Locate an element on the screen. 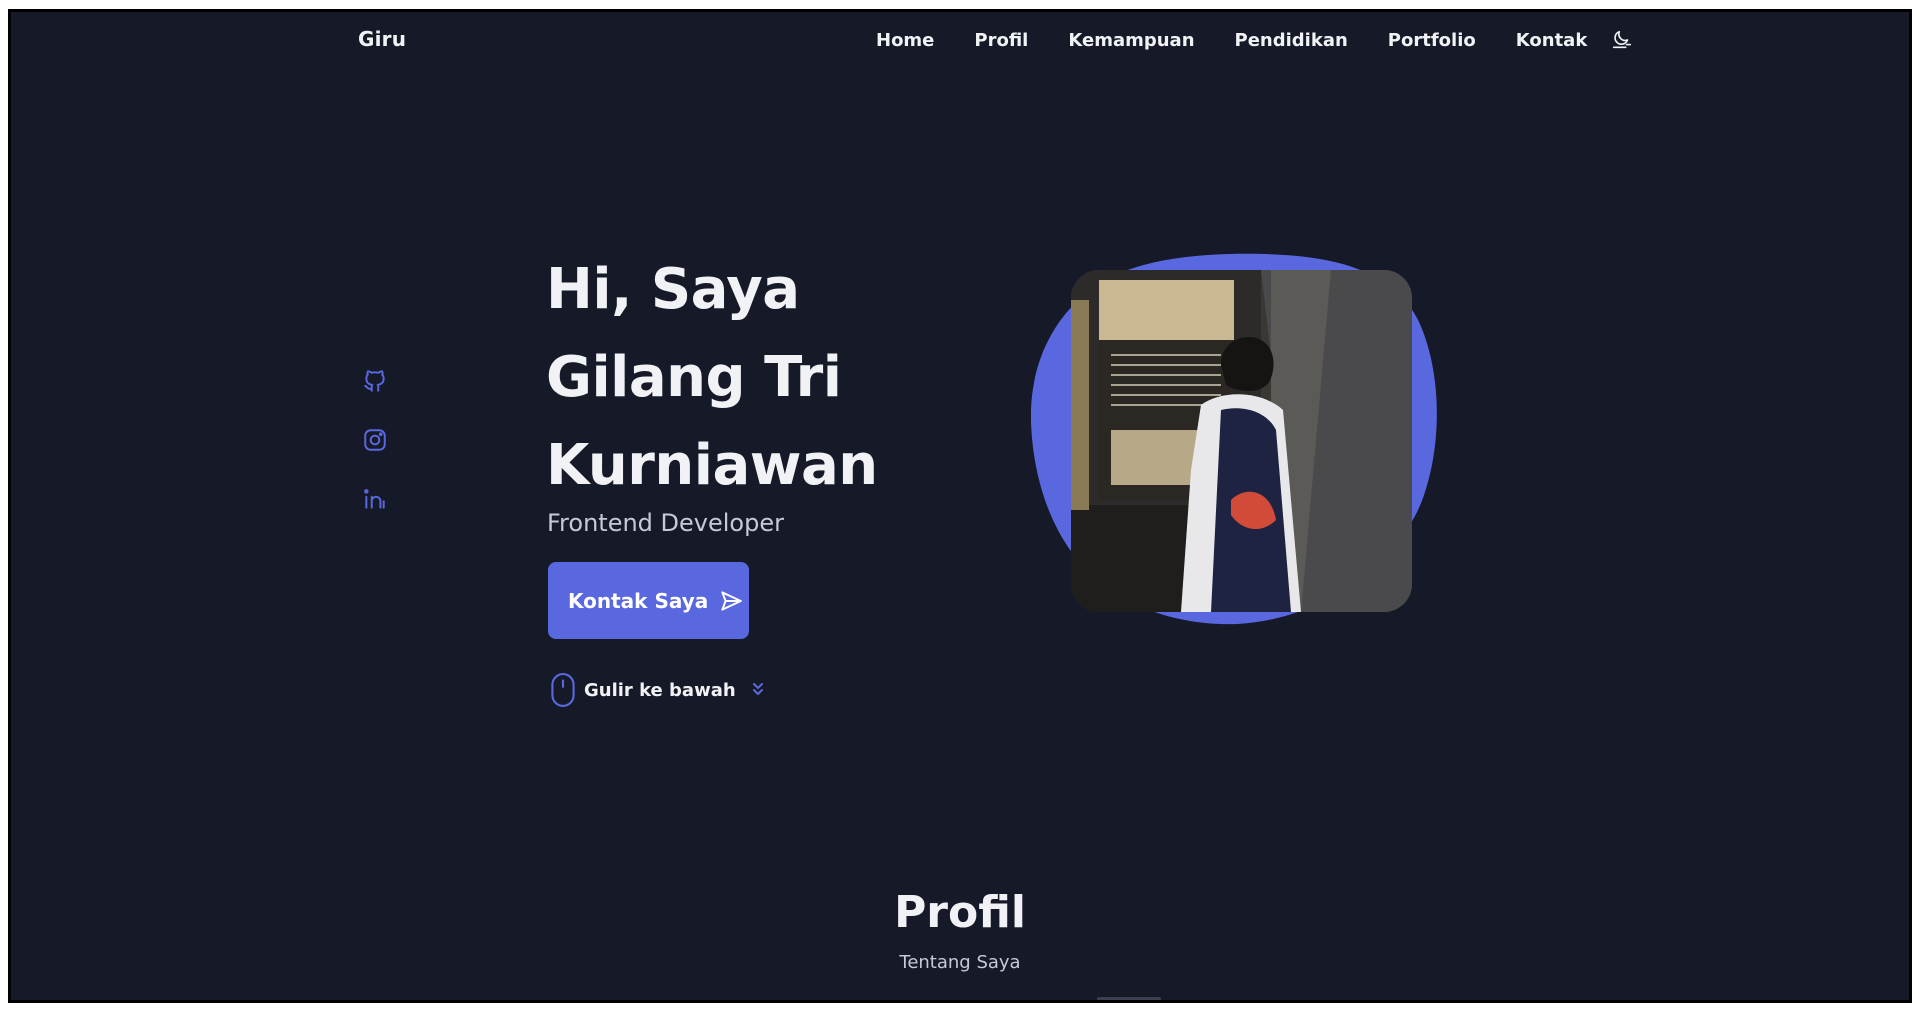 The height and width of the screenshot is (1013, 1922). scroll-down-label: Gulir ke bawah is located at coordinates (660, 690).